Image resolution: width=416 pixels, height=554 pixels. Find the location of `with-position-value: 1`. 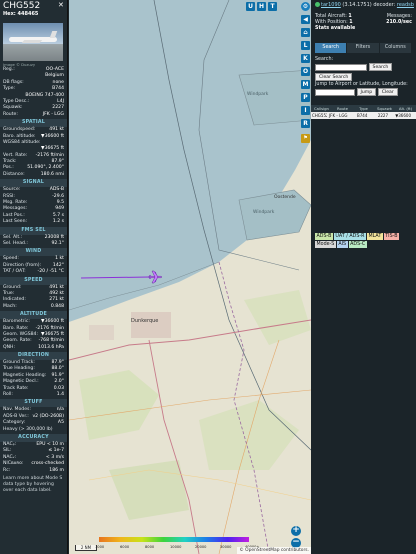

with-position-value: 1 is located at coordinates (351, 22).